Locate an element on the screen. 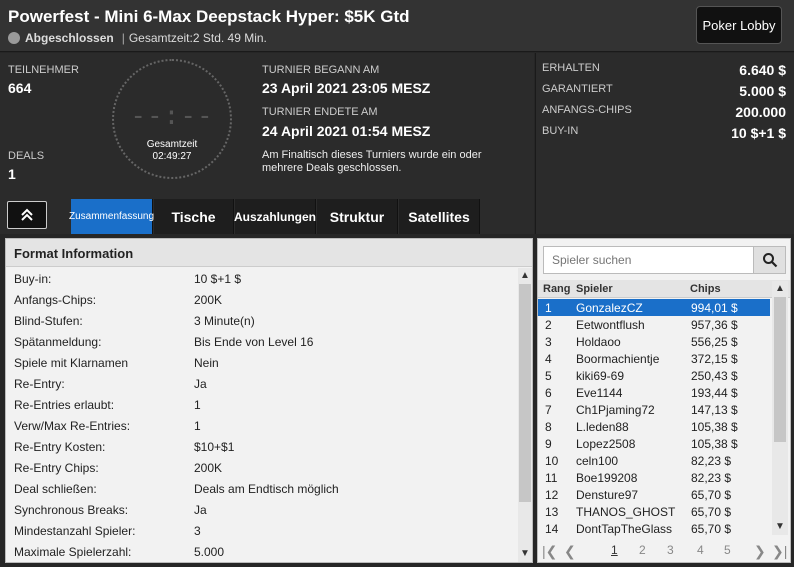 This screenshot has height=567, width=794. format-row-label: Re-Entry: is located at coordinates (39, 384).